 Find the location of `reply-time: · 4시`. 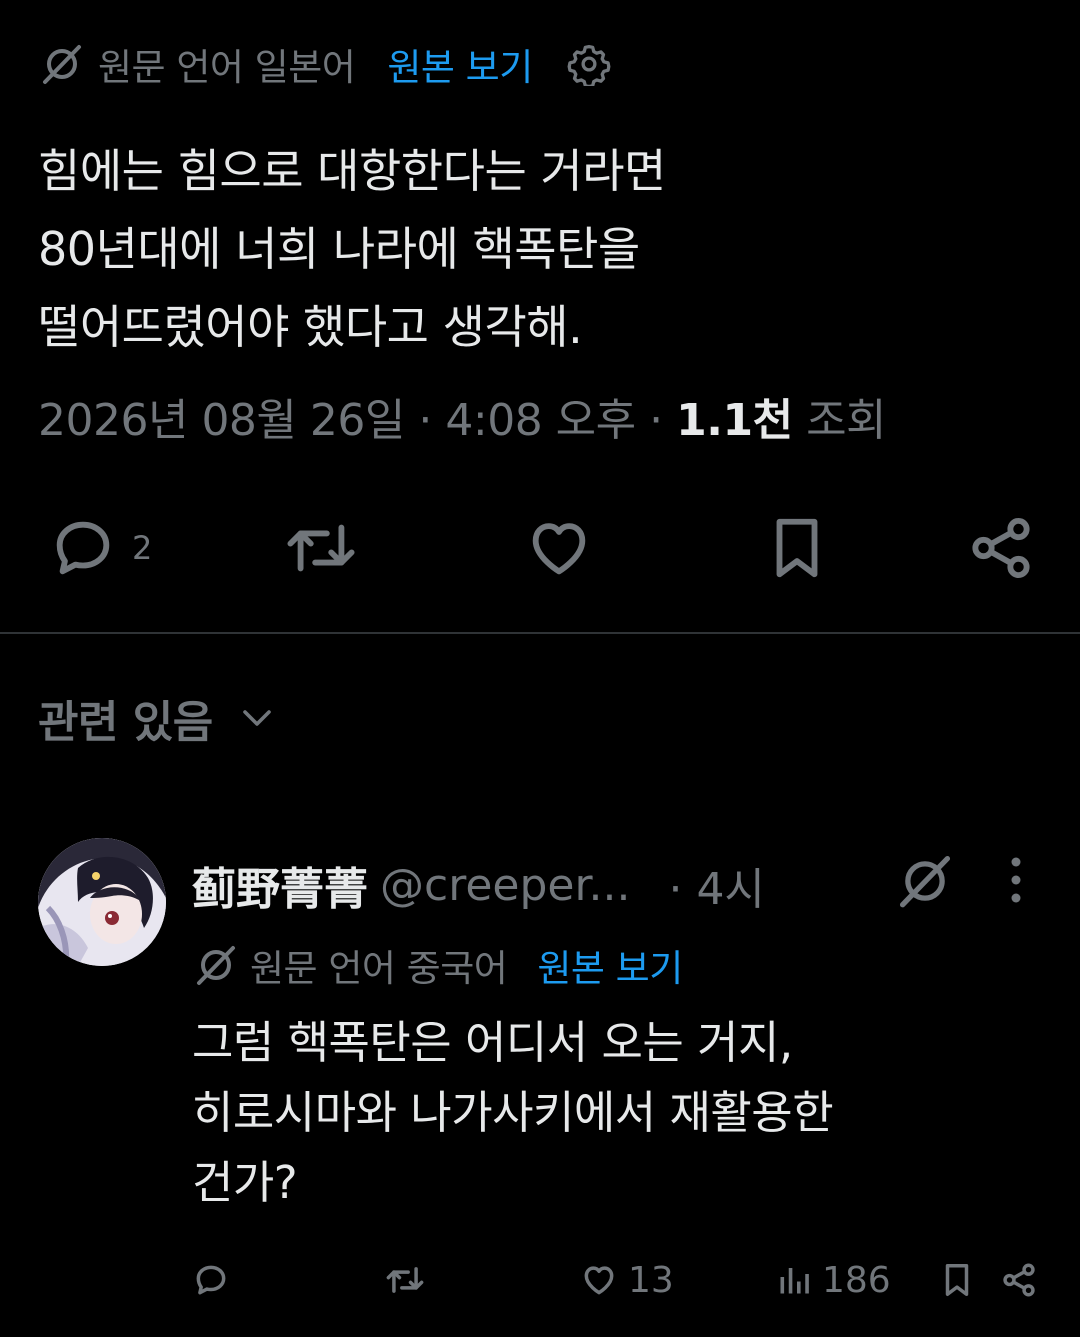

reply-time: · 4시 is located at coordinates (716, 889).